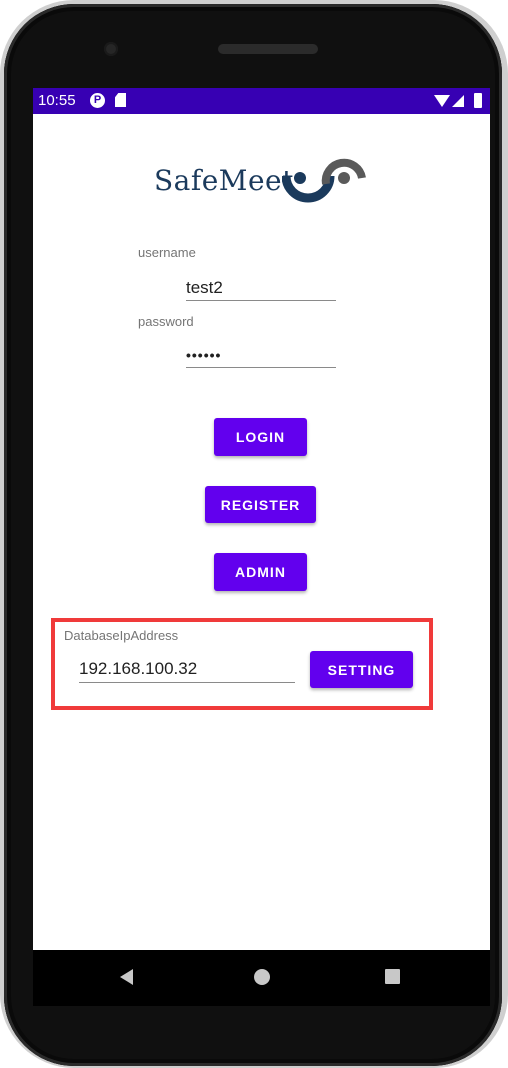 The image size is (508, 1068). I want to click on admin-button: ADMIN, so click(260, 572).